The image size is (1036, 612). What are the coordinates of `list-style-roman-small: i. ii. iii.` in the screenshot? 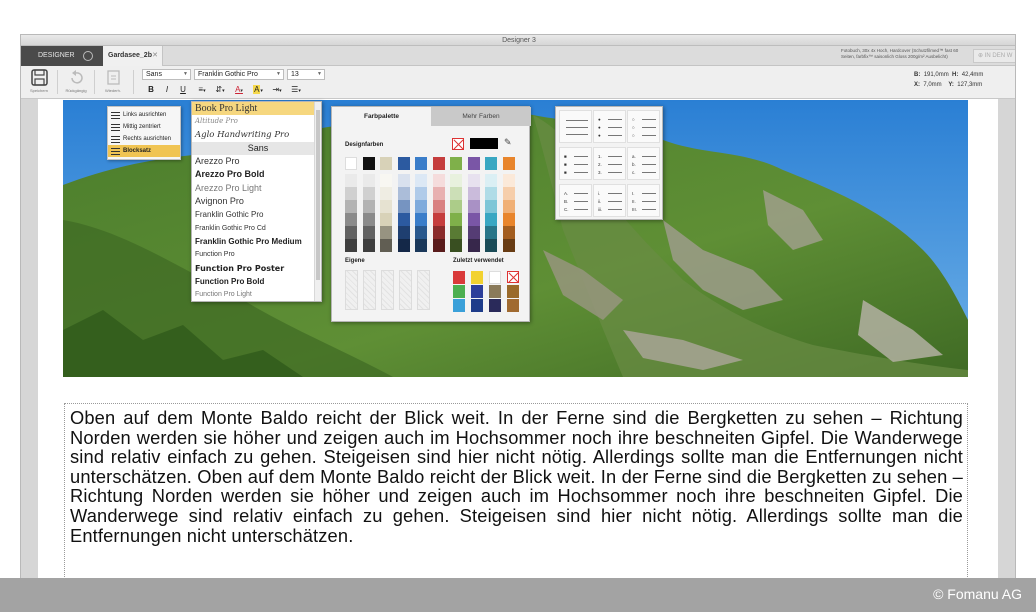 It's located at (609, 200).